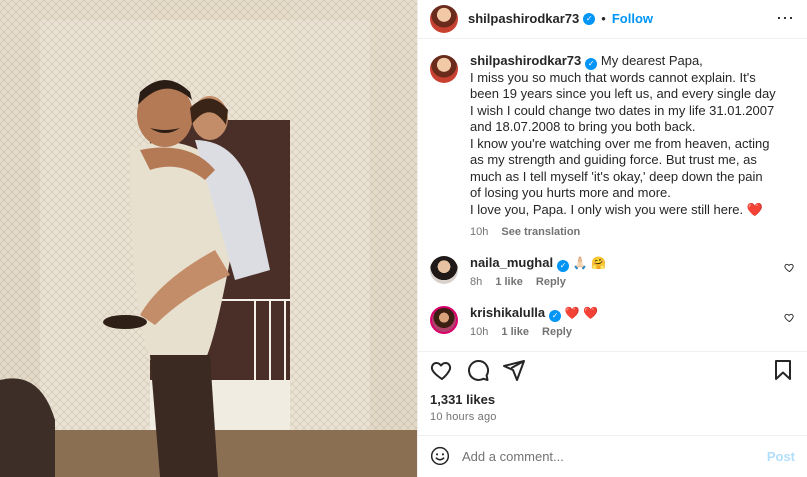  What do you see at coordinates (442, 370) in the screenshot?
I see `like-heart-icon` at bounding box center [442, 370].